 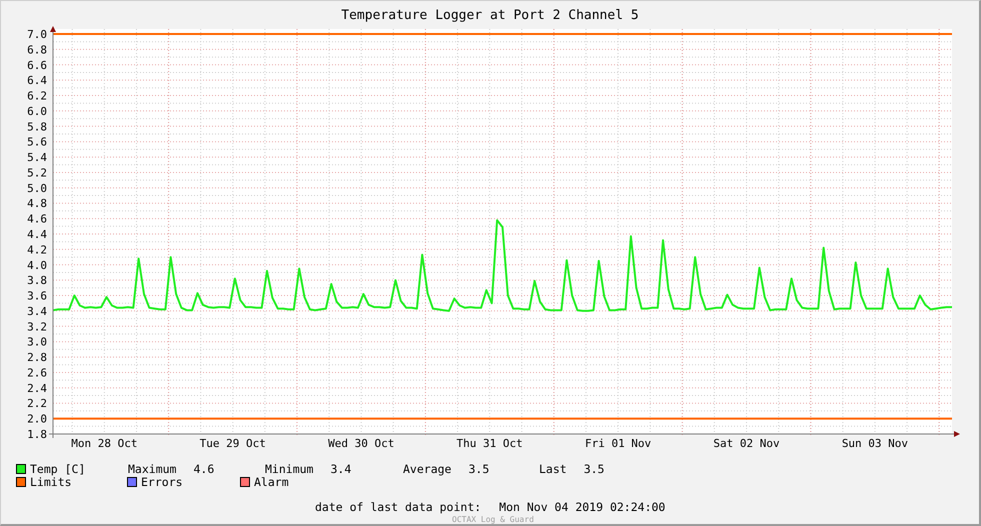 I want to click on y-tick-label: 5.8, so click(x=37, y=127).